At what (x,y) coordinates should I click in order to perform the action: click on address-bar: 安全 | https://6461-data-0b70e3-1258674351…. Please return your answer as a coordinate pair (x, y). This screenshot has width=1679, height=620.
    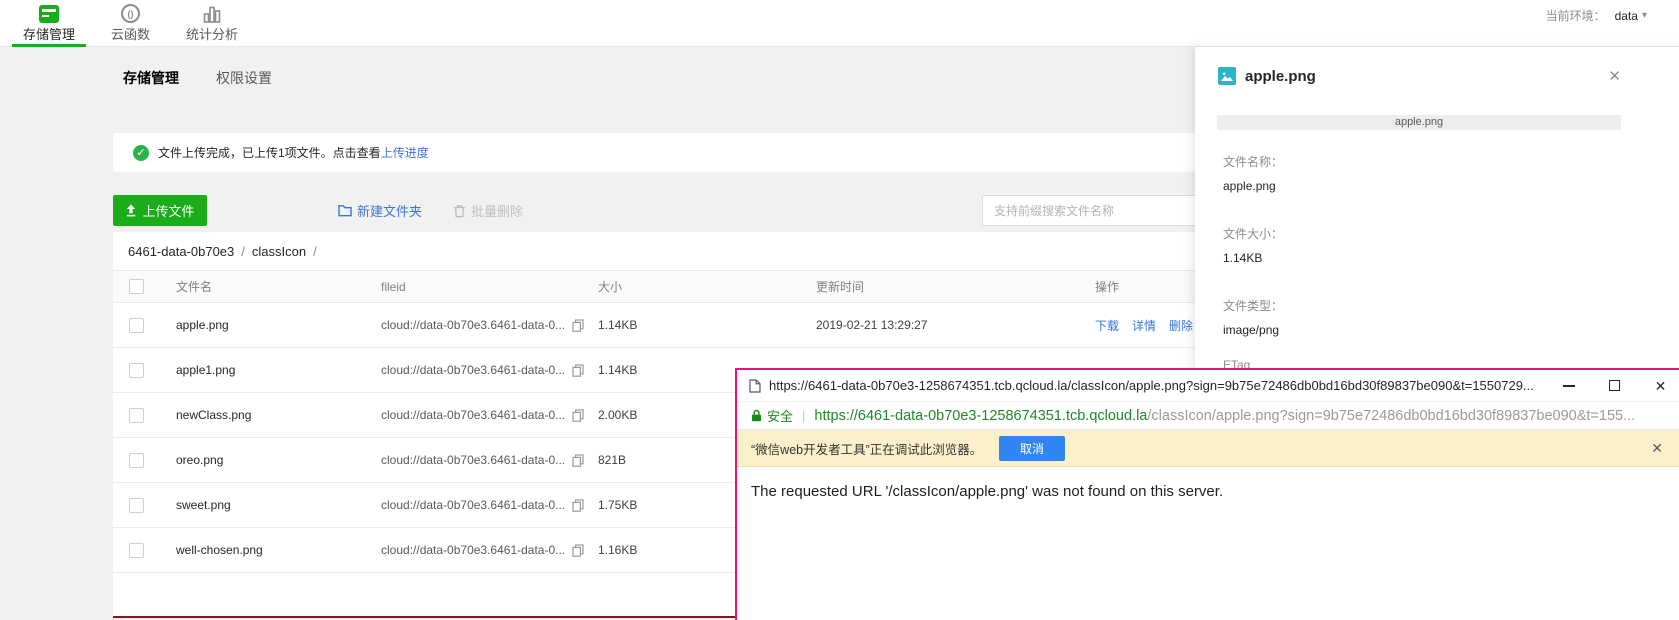
    Looking at the image, I should click on (1208, 415).